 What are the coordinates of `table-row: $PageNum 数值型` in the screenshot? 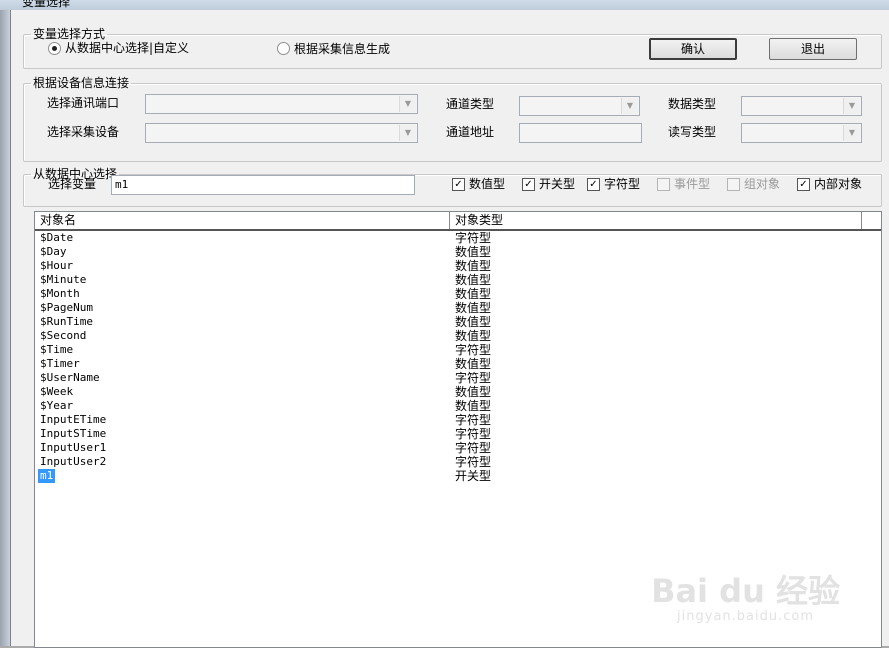 It's located at (458, 308).